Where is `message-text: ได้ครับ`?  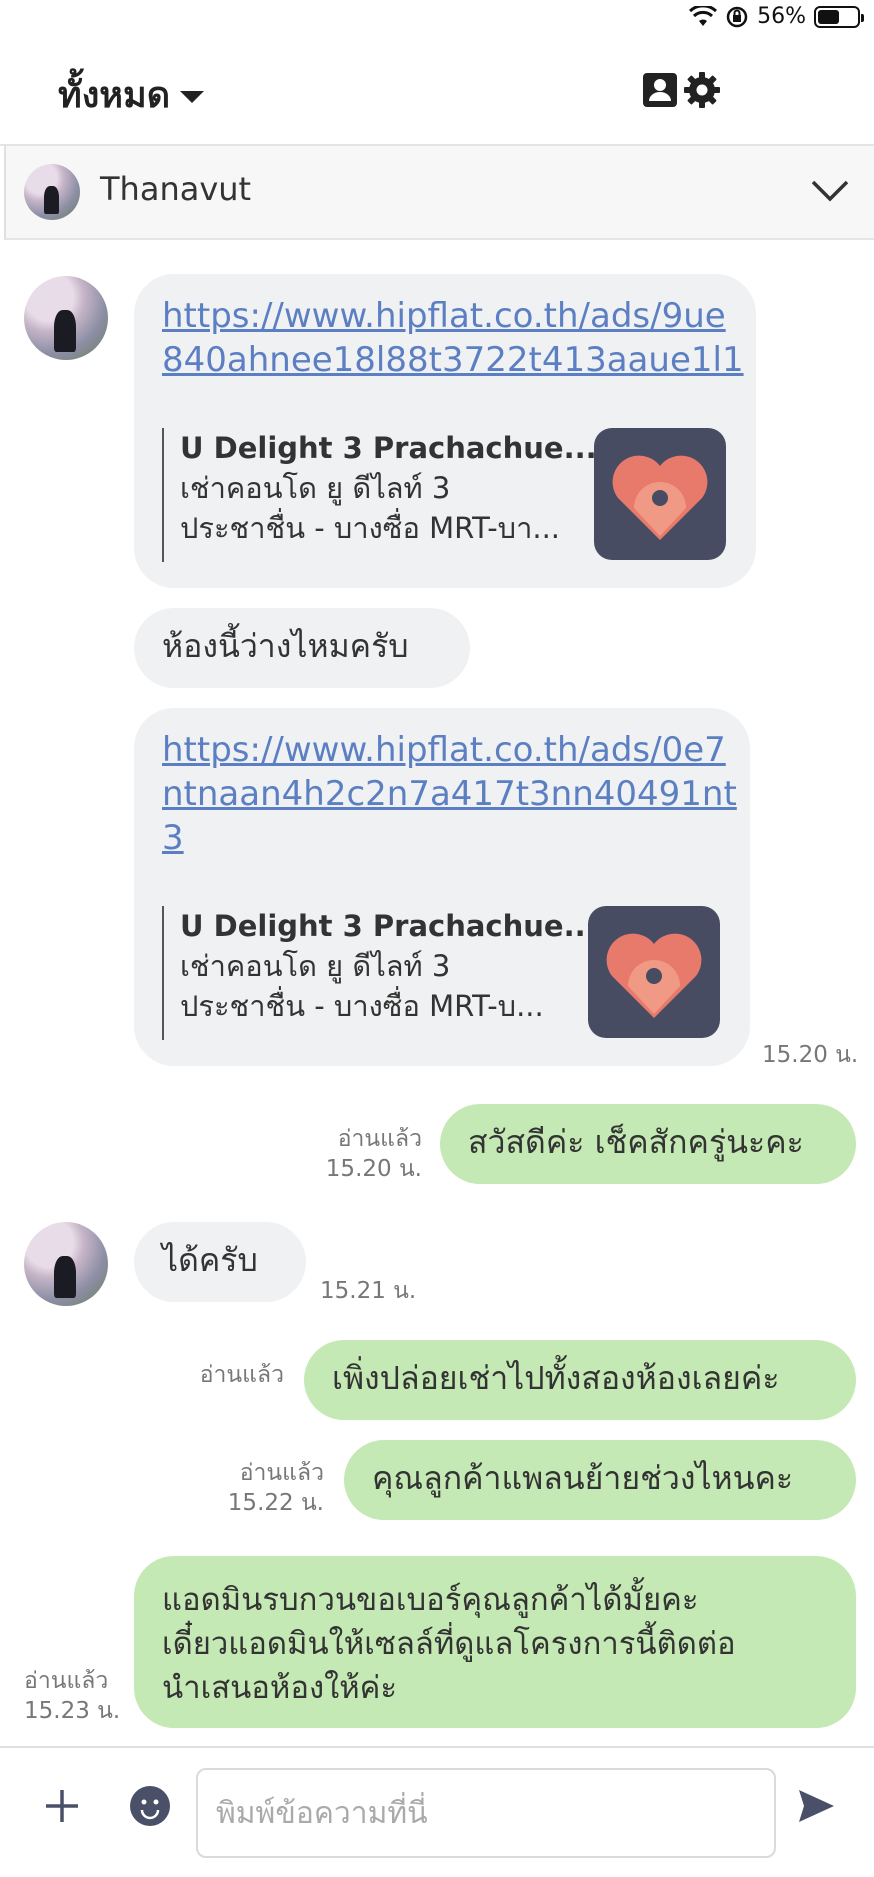
message-text: ได้ครับ is located at coordinates (210, 1260).